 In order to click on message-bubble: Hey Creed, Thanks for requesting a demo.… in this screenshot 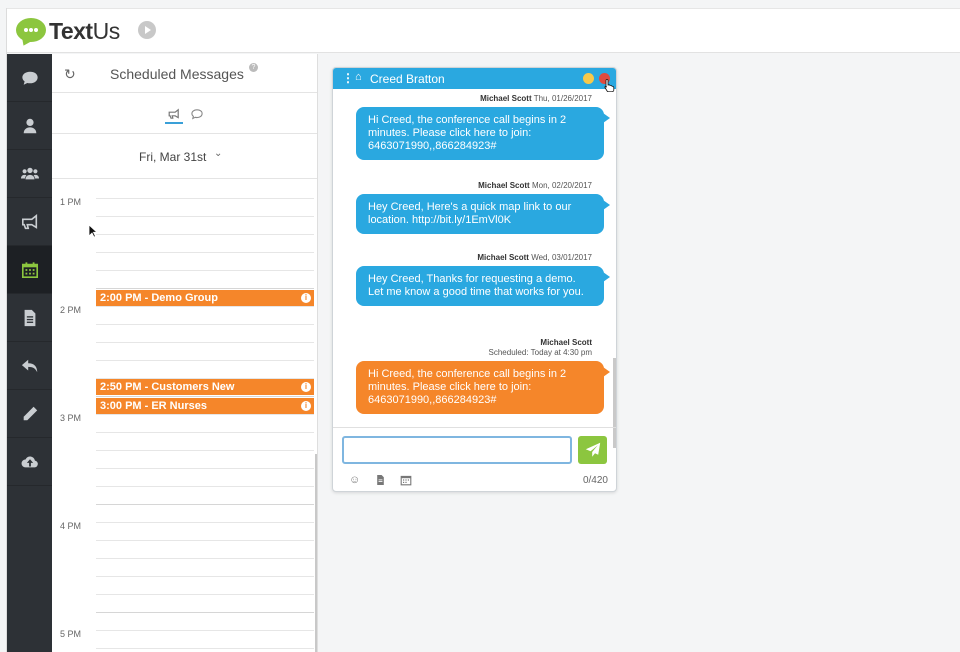, I will do `click(483, 286)`.